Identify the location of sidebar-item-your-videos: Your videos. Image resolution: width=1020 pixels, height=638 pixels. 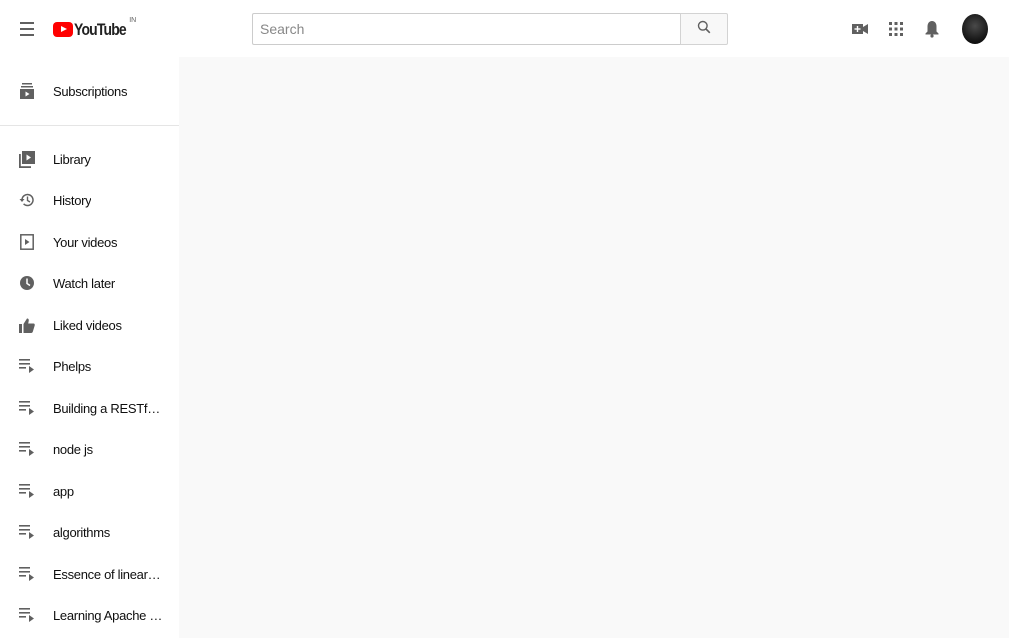
(89, 242).